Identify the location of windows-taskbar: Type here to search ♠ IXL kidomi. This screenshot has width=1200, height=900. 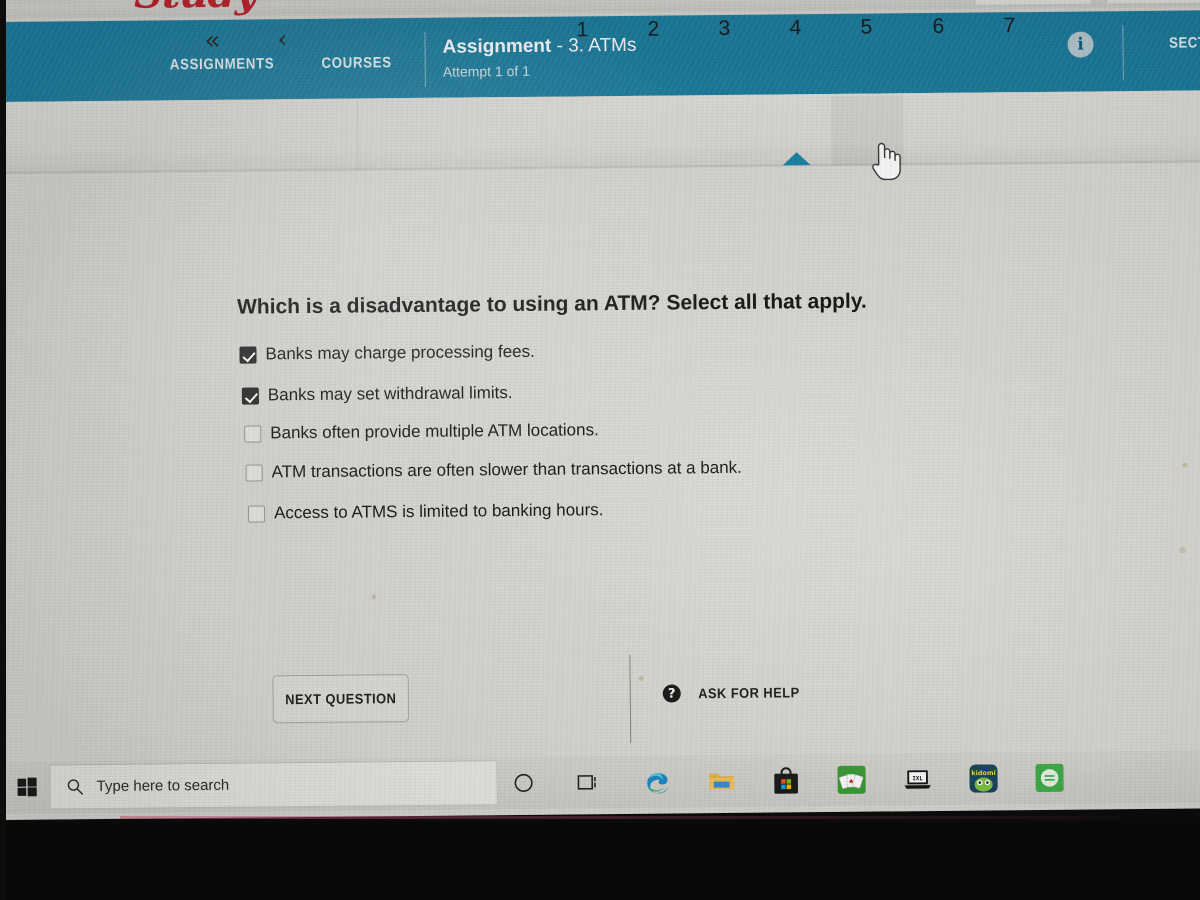
(600, 782).